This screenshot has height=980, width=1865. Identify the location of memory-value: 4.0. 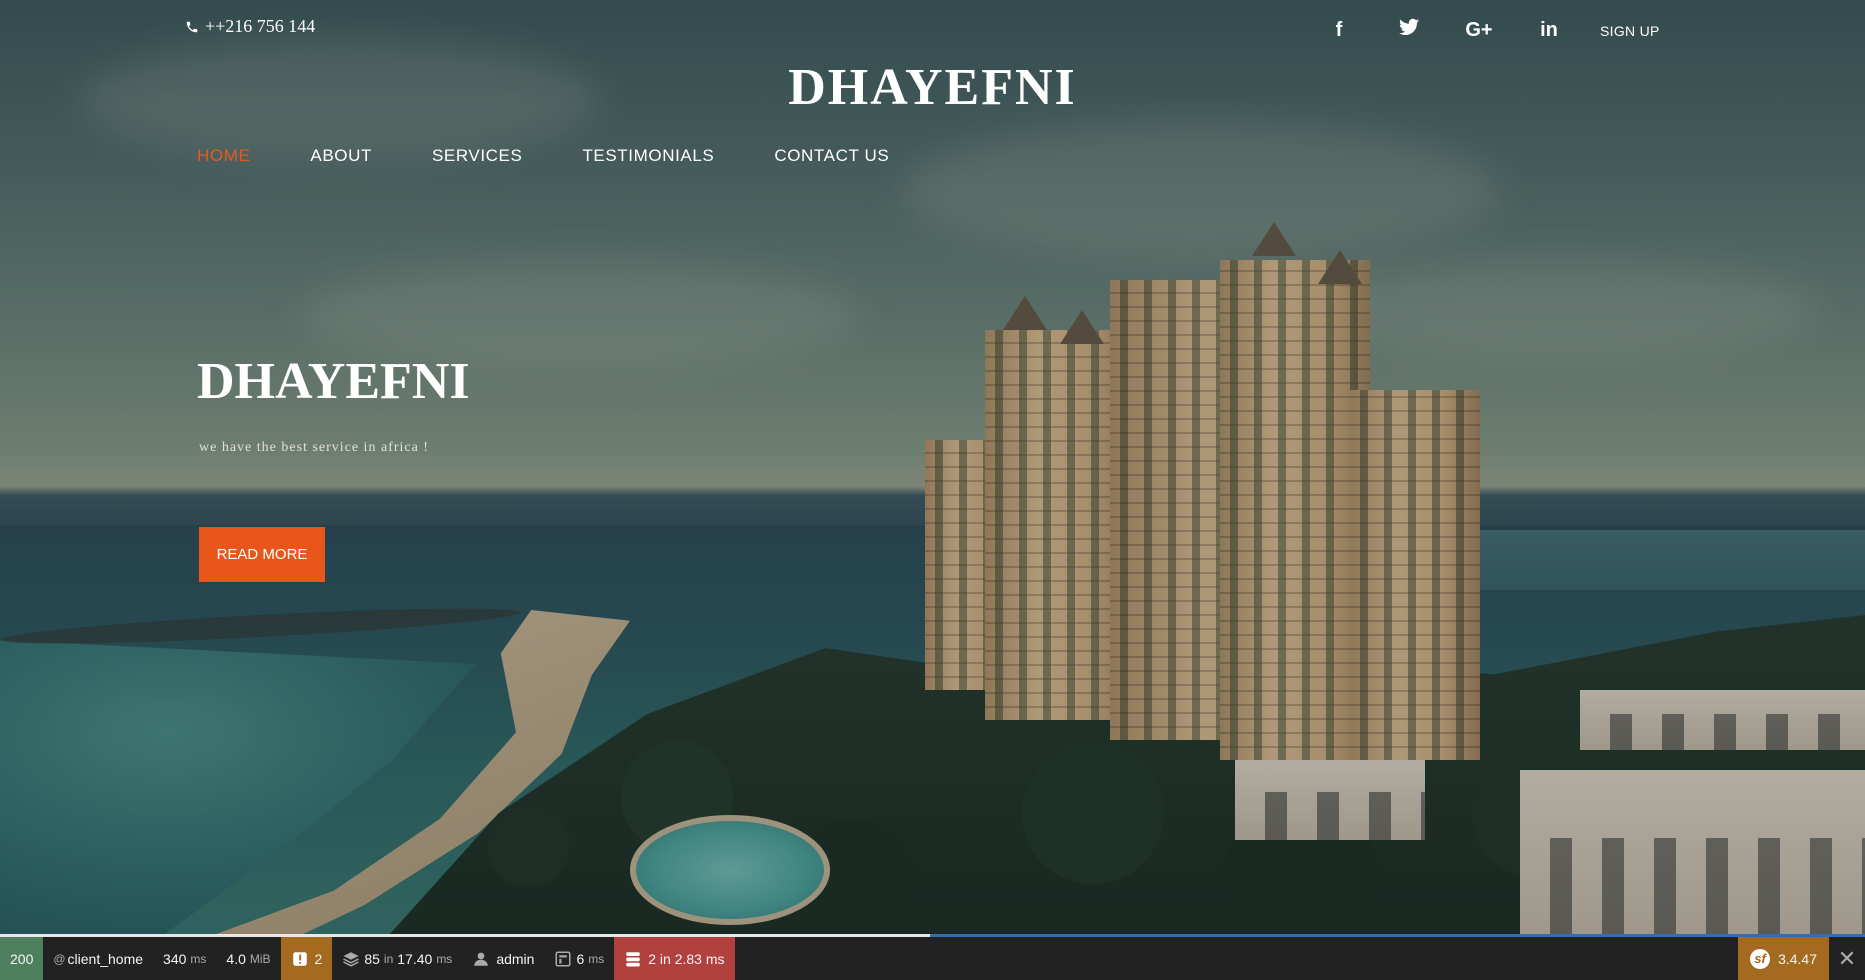
(236, 958).